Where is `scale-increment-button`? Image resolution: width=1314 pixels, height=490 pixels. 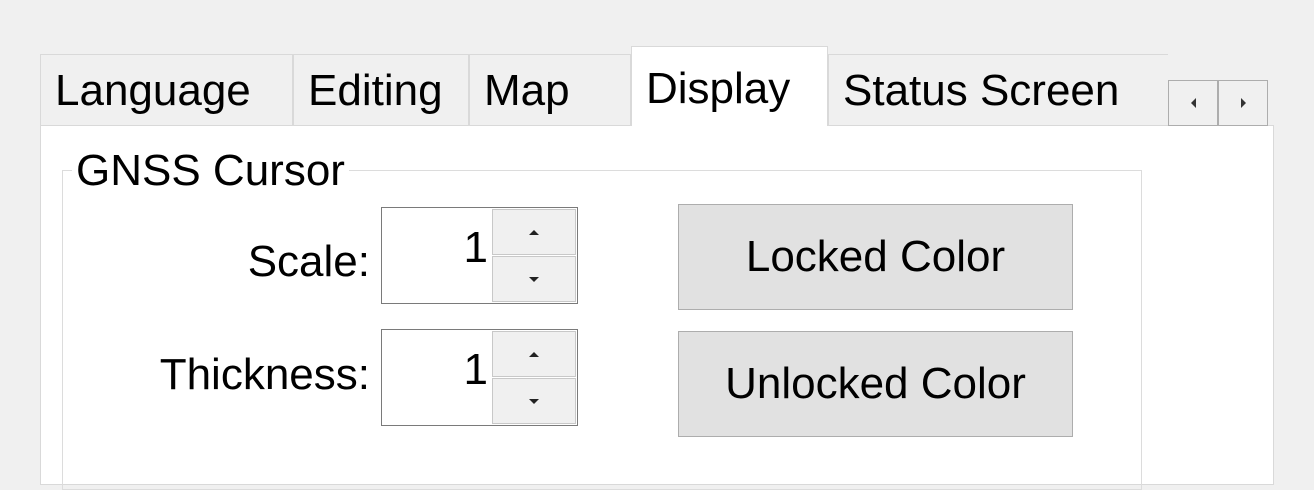 scale-increment-button is located at coordinates (534, 232).